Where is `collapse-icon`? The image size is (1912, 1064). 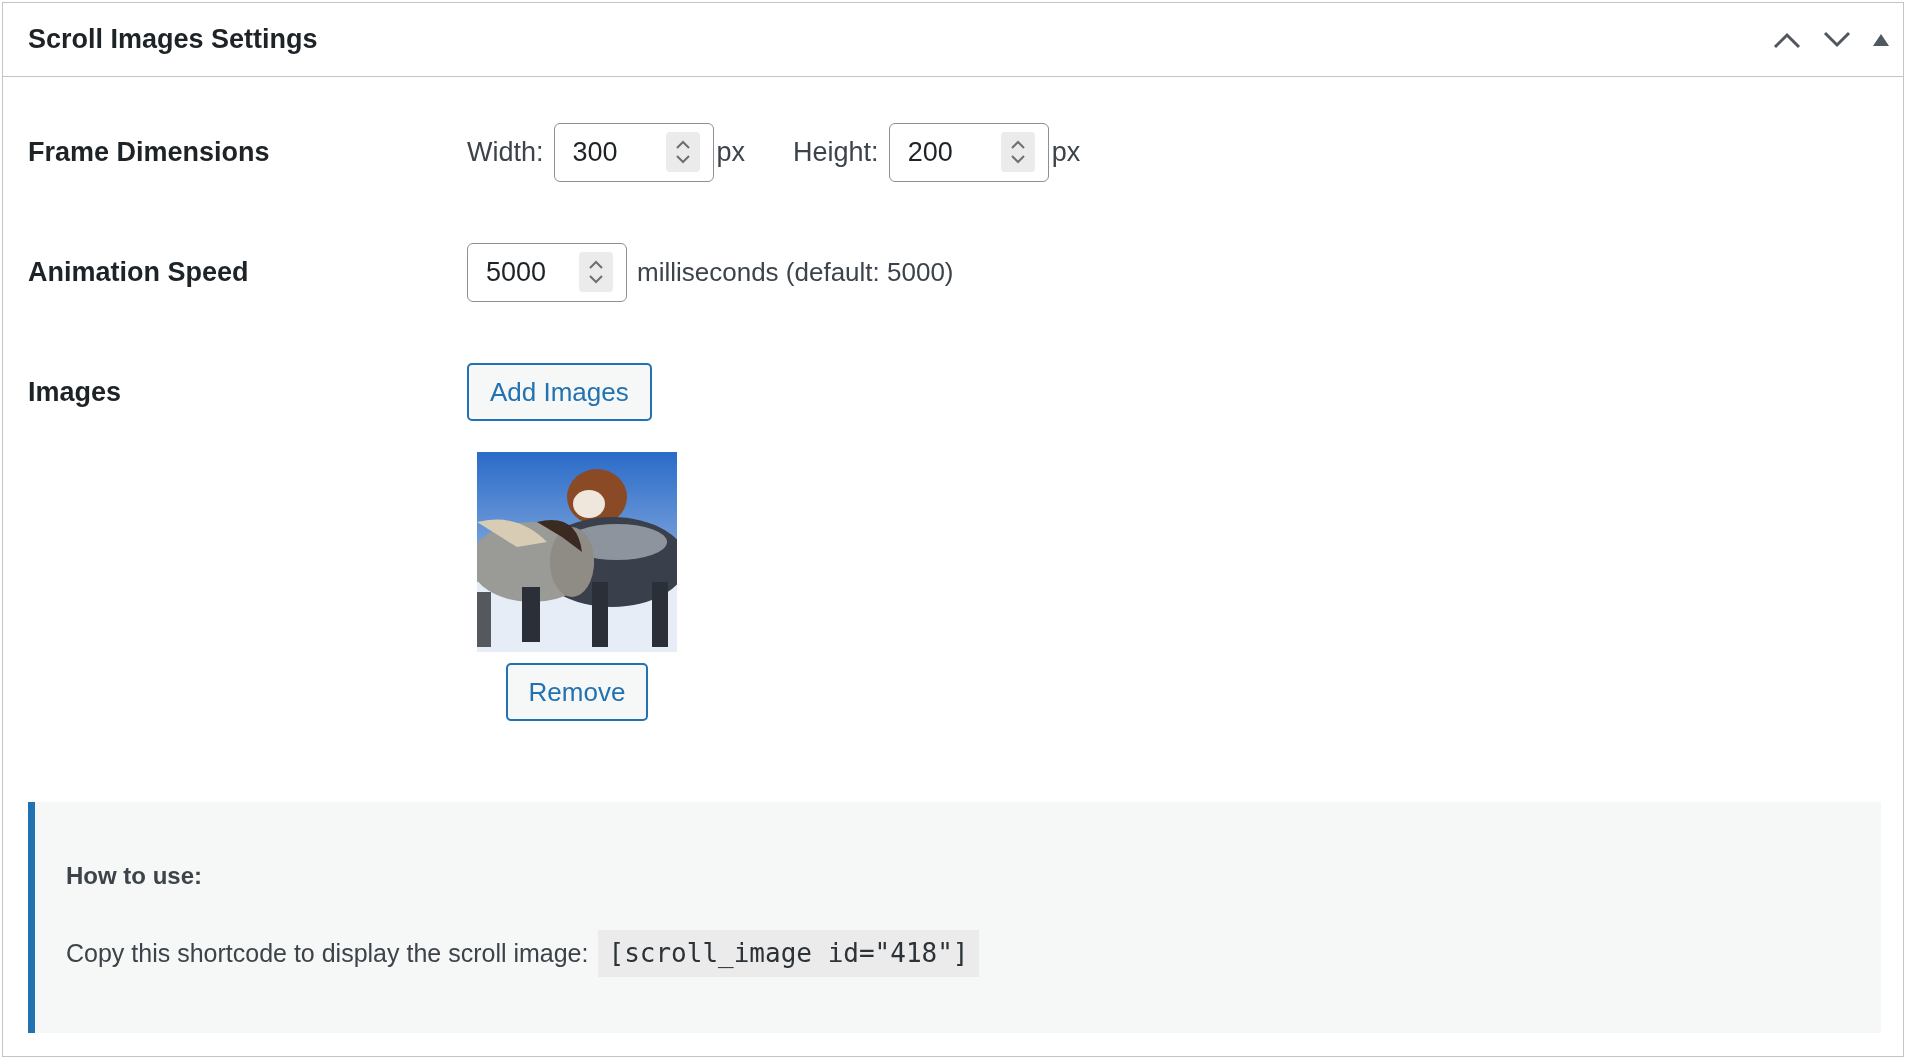
collapse-icon is located at coordinates (1881, 39).